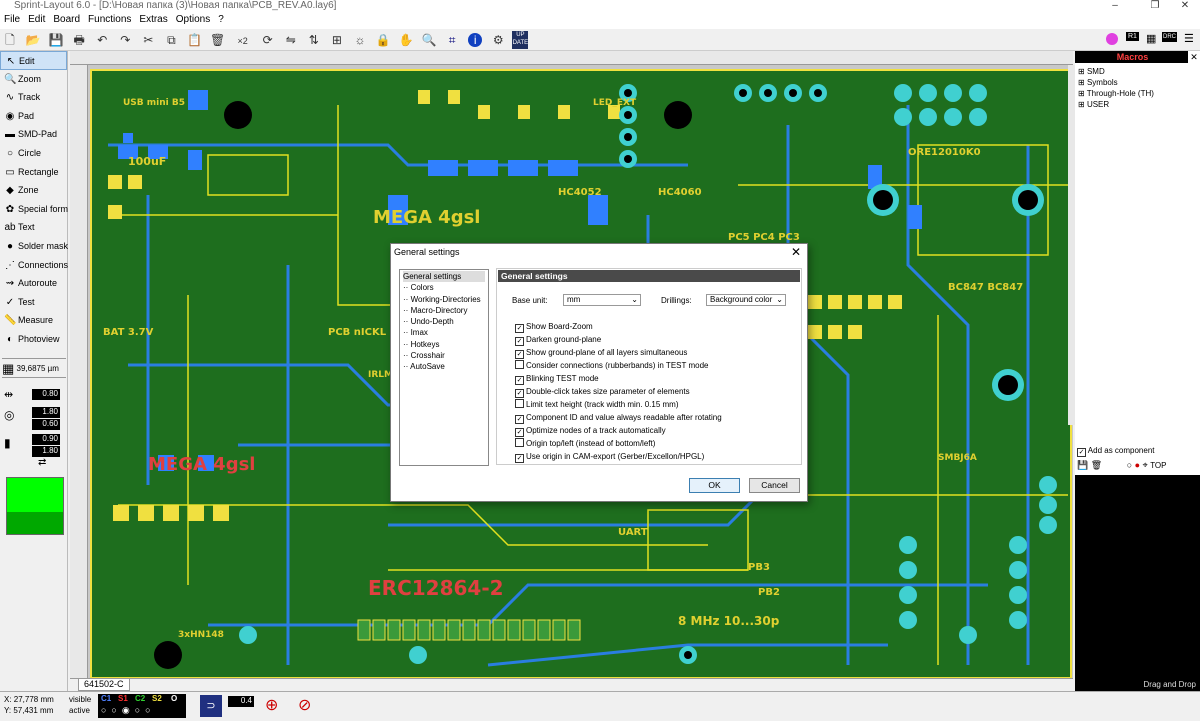  Describe the element at coordinates (33, 60) in the screenshot. I see `tool-edit: ↖ Edit` at that location.